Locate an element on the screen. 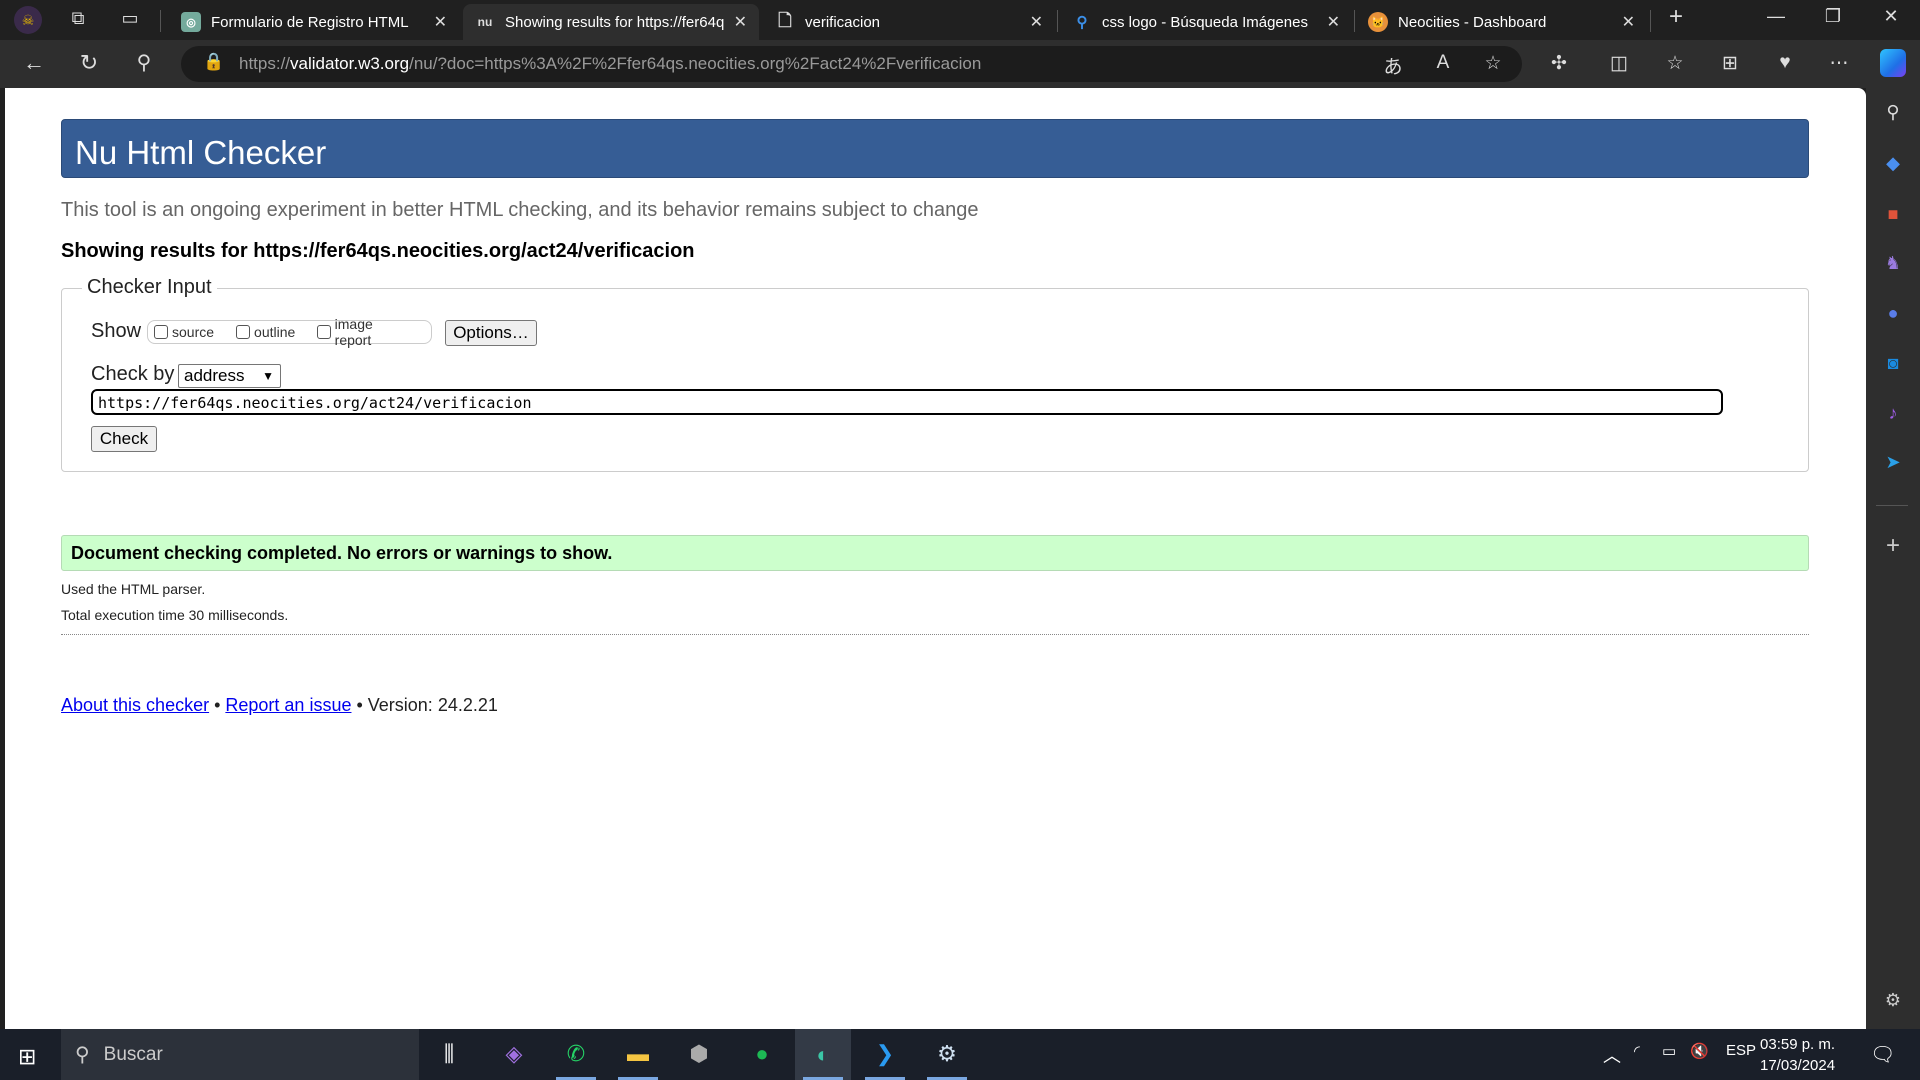 This screenshot has width=1920, height=1080. outlook-icon: ◙ is located at coordinates (1893, 365).